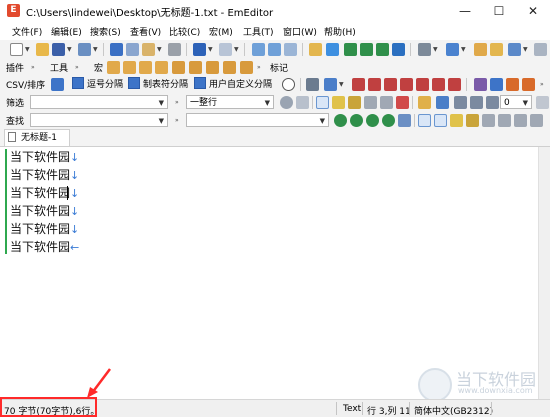 Image resolution: width=550 pixels, height=417 pixels. Describe the element at coordinates (174, 49) in the screenshot. I see `delete-icon` at that location.